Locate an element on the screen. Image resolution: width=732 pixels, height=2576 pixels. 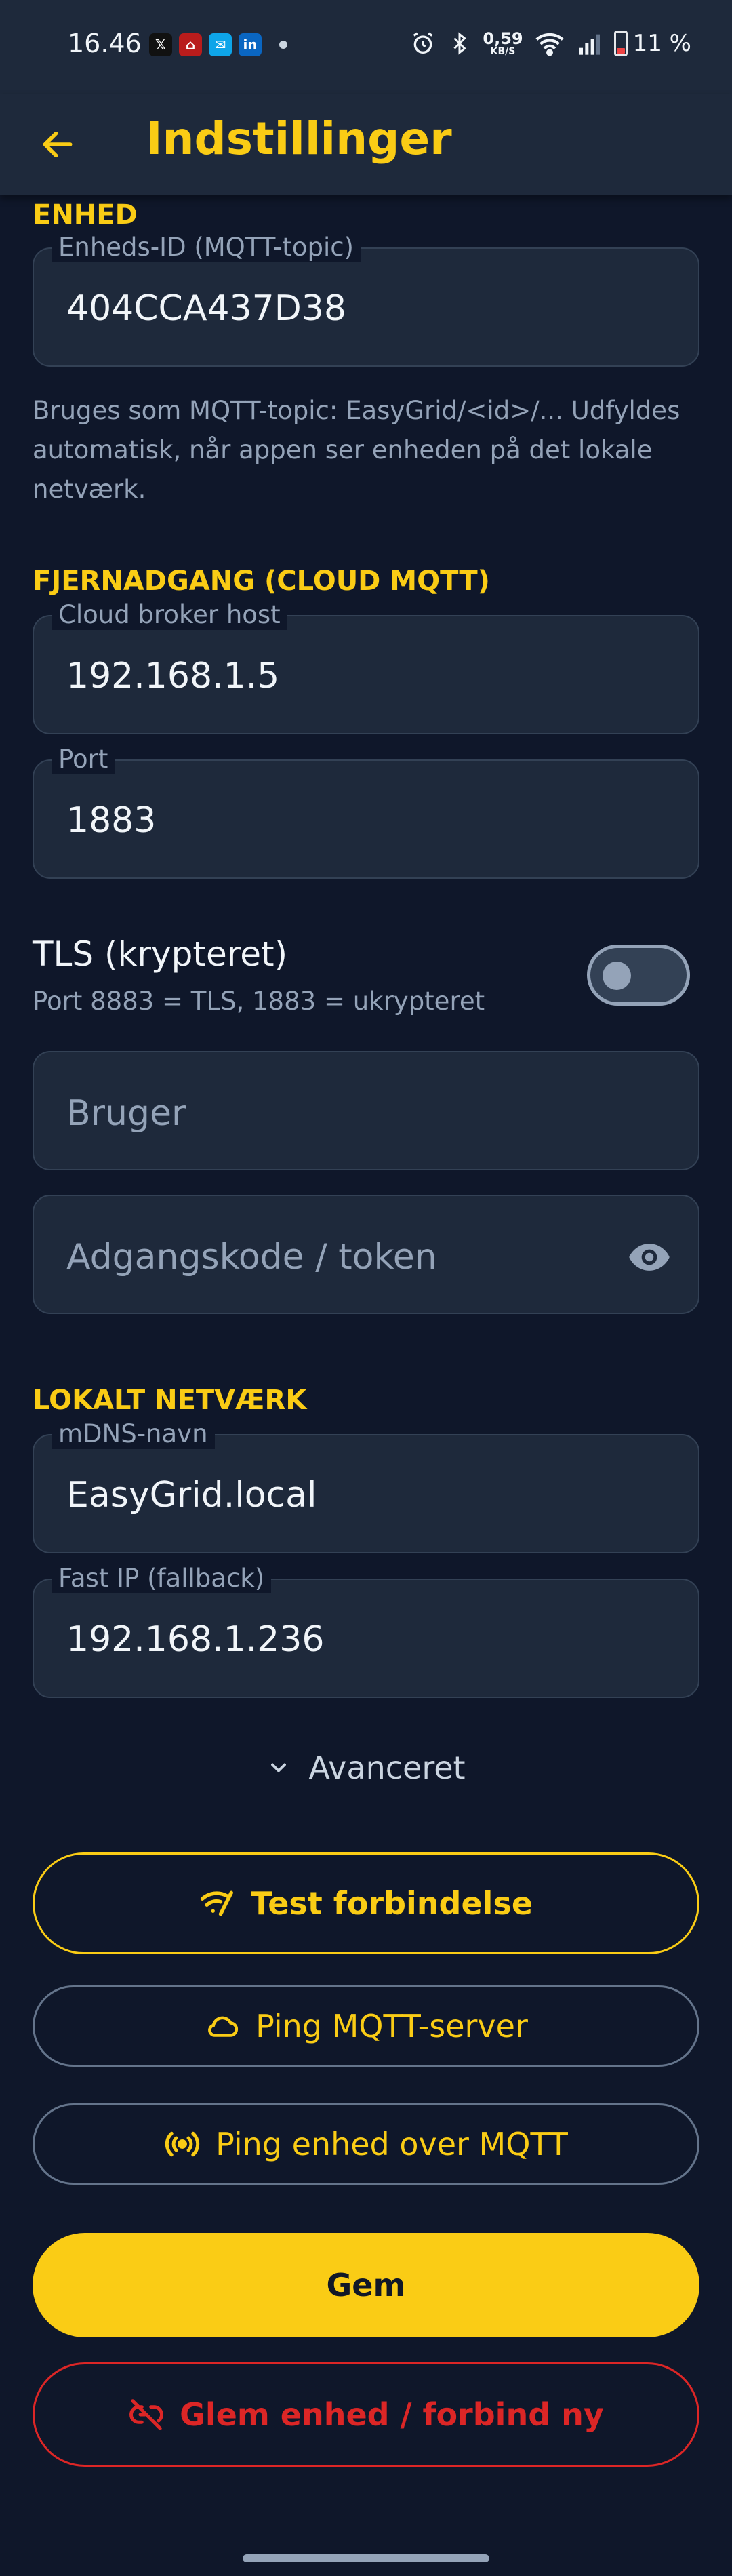
battery-indicator: 11 % is located at coordinates (652, 43).